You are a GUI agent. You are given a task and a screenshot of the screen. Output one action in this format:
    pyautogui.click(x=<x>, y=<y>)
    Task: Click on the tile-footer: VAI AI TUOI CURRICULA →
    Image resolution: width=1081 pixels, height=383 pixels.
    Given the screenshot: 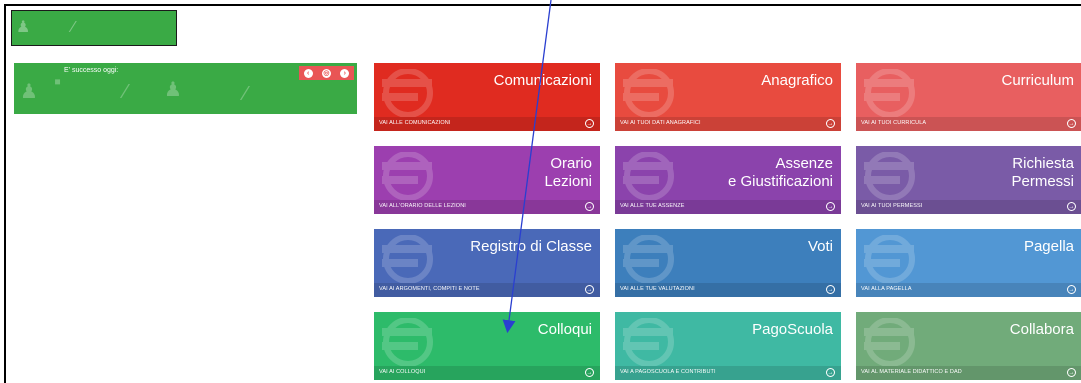 What is the action you would take?
    pyautogui.click(x=968, y=124)
    